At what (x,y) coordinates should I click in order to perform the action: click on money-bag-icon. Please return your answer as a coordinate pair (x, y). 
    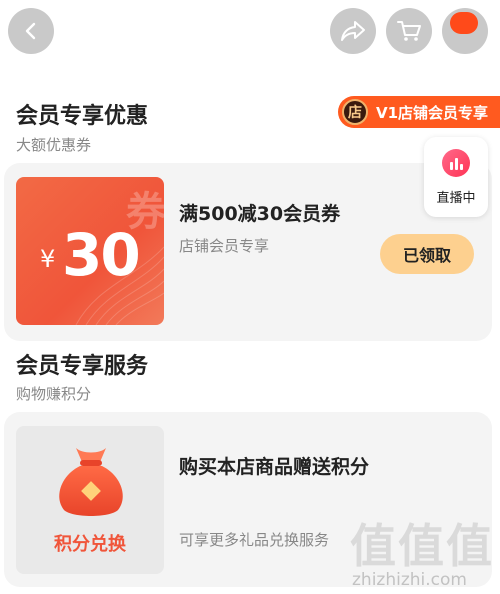
    Looking at the image, I should click on (91, 482).